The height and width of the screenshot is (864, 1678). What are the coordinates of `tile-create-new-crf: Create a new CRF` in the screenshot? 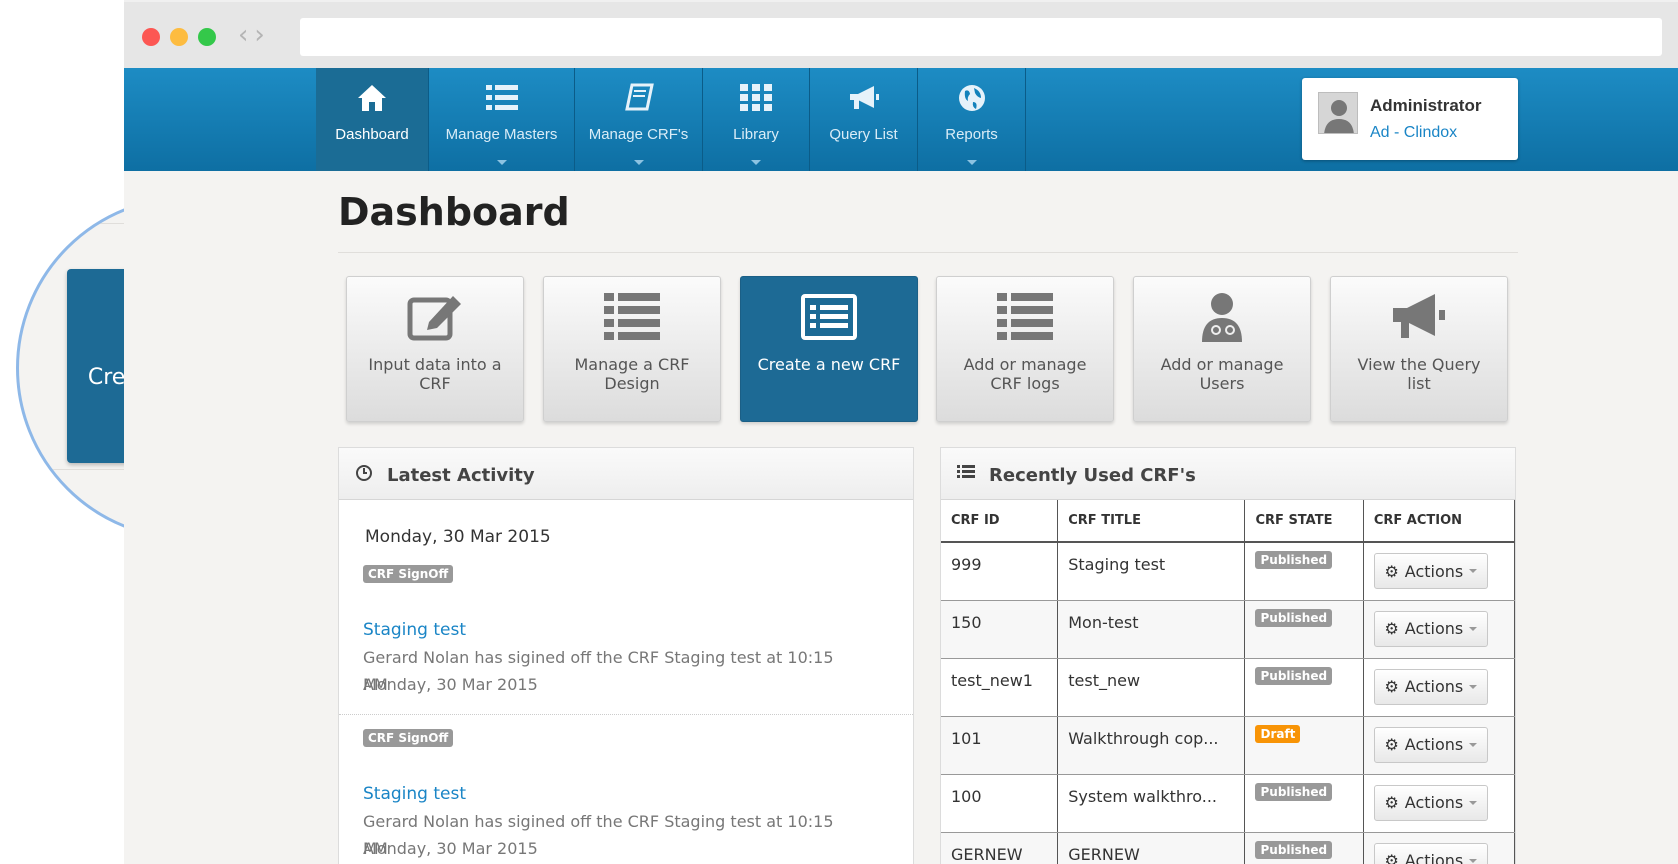 It's located at (829, 349).